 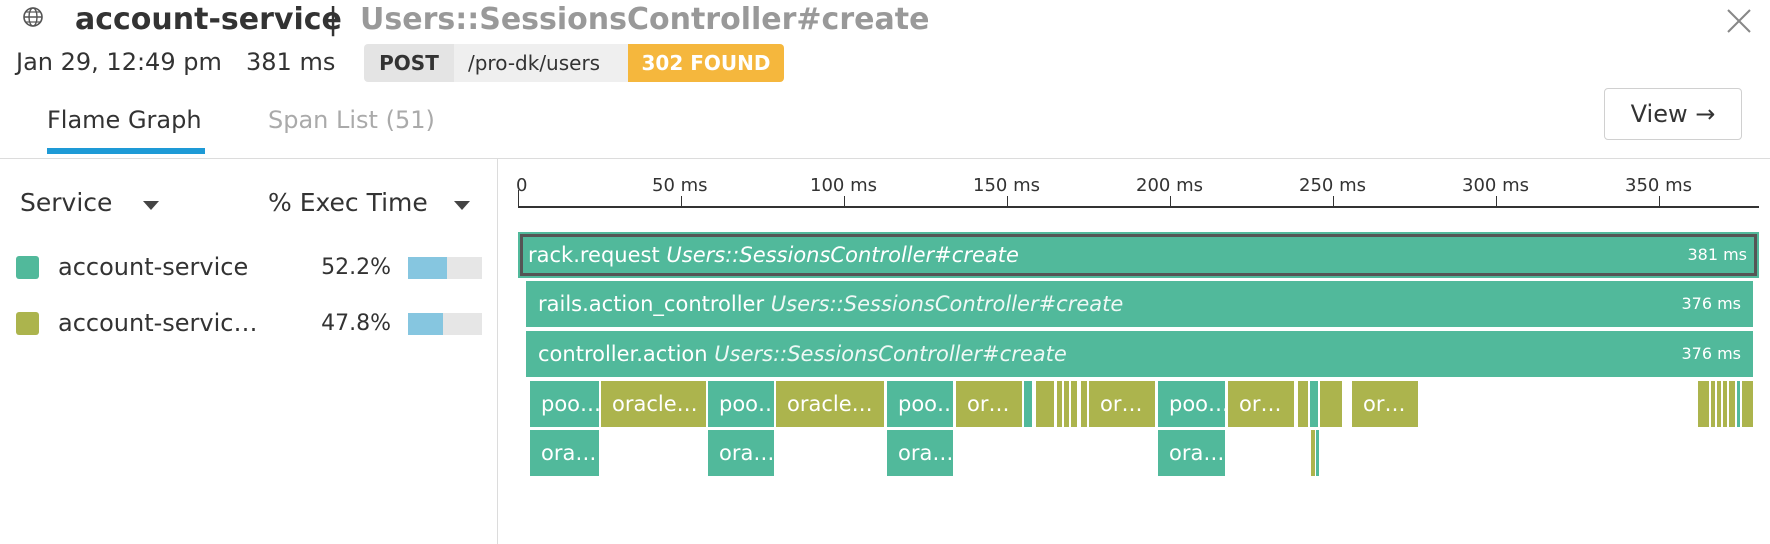 What do you see at coordinates (651, 304) in the screenshot?
I see `span-name: rails.action_controller` at bounding box center [651, 304].